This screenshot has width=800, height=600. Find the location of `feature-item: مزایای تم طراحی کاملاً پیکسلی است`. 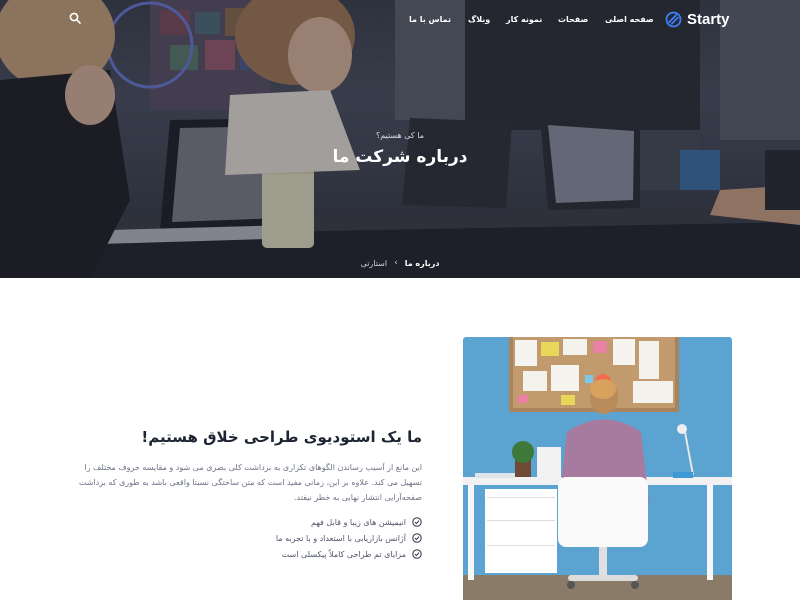

feature-item: مزایای تم طراحی کاملاً پیکسلی است is located at coordinates (301, 554).